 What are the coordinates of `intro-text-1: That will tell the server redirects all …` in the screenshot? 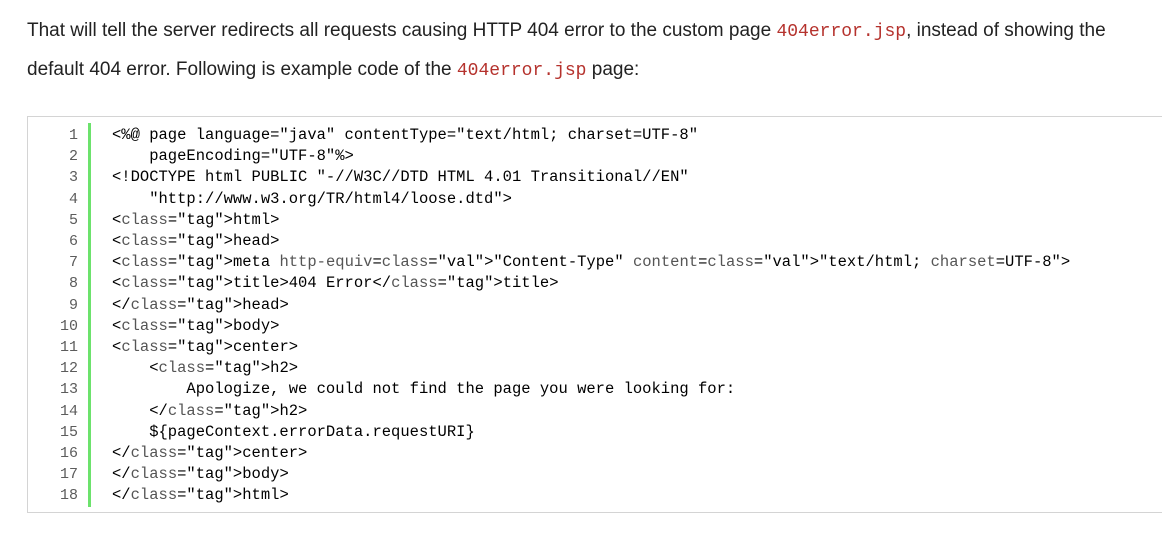 It's located at (402, 30).